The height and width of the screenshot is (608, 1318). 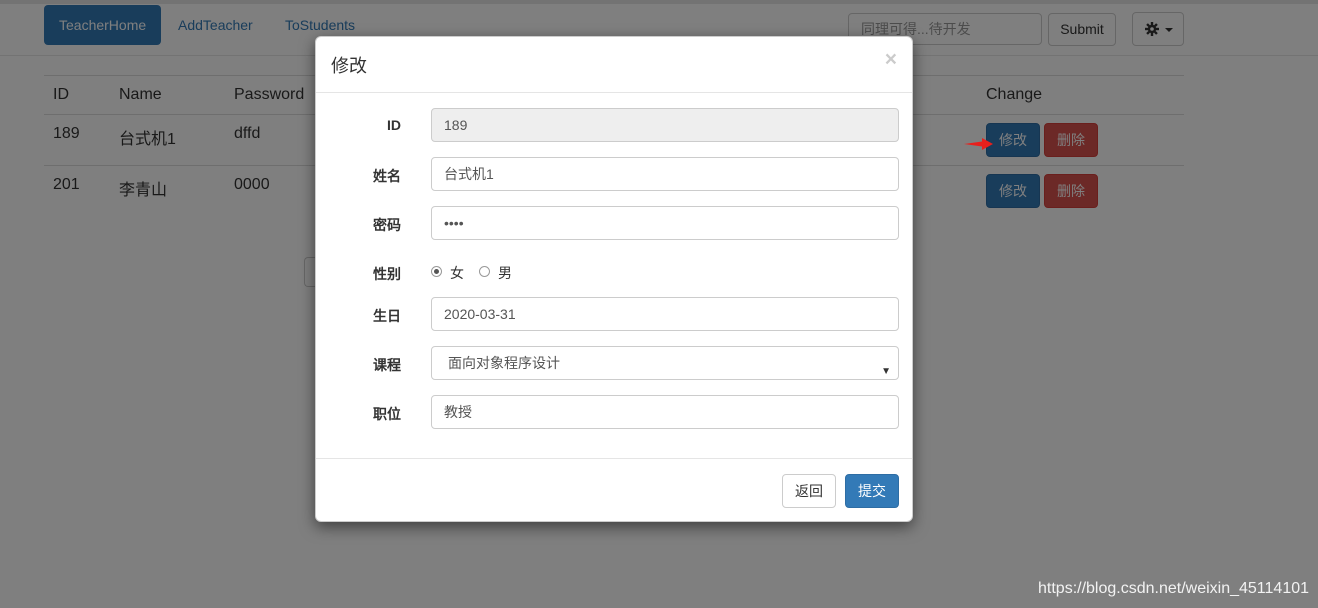 What do you see at coordinates (457, 273) in the screenshot?
I see `gender-female-label: 女` at bounding box center [457, 273].